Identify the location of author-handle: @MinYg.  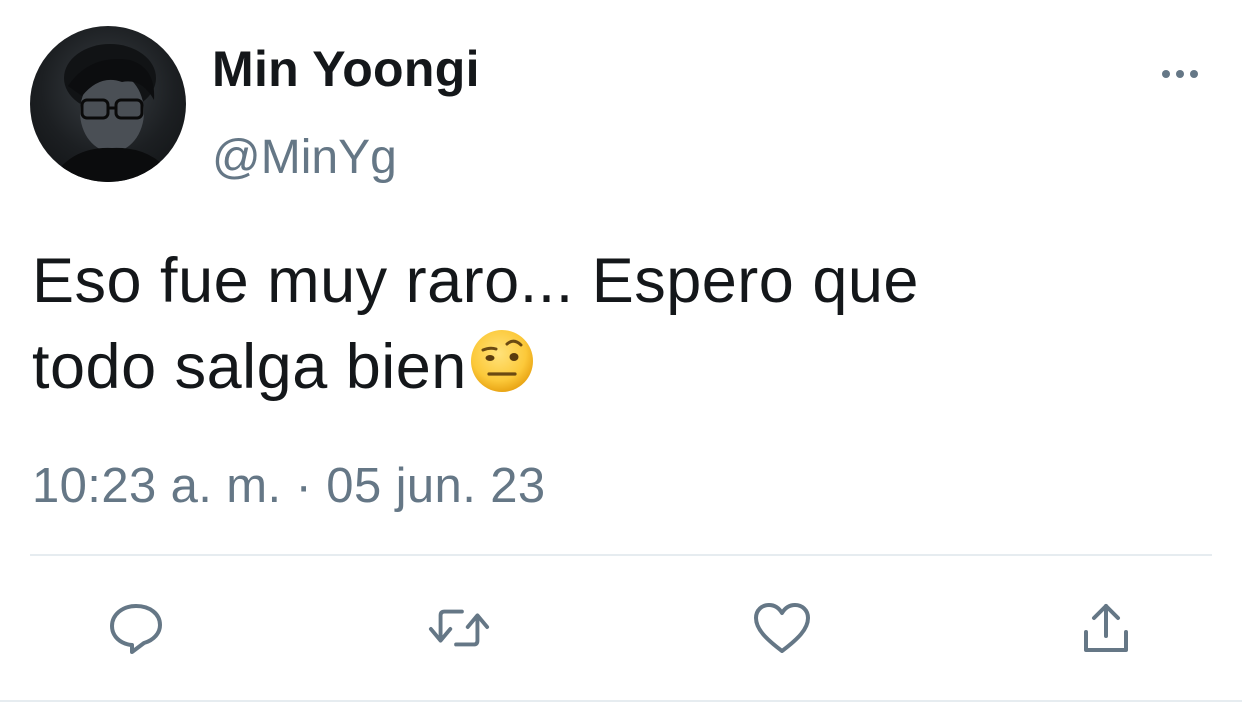
(304, 157).